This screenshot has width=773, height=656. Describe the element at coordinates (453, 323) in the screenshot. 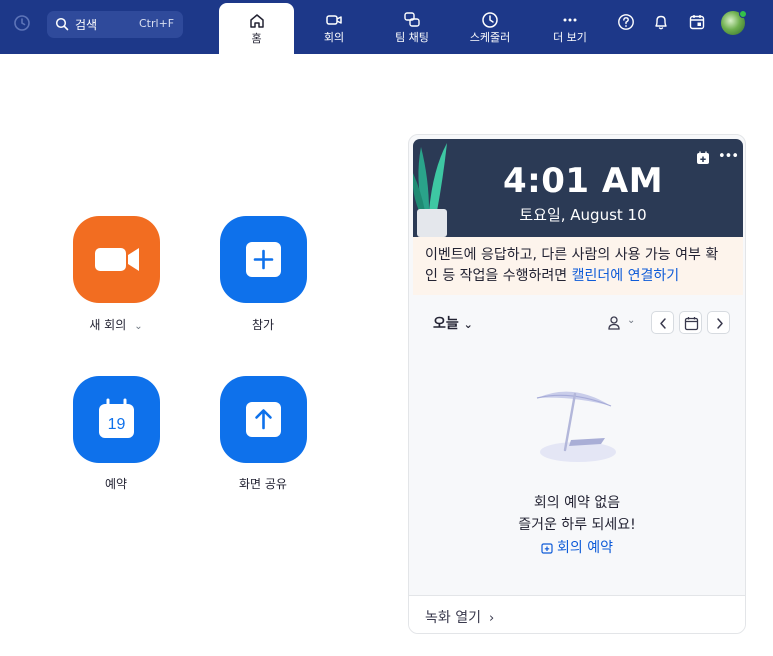

I see `today-dropdown: 오늘 ⌄` at that location.